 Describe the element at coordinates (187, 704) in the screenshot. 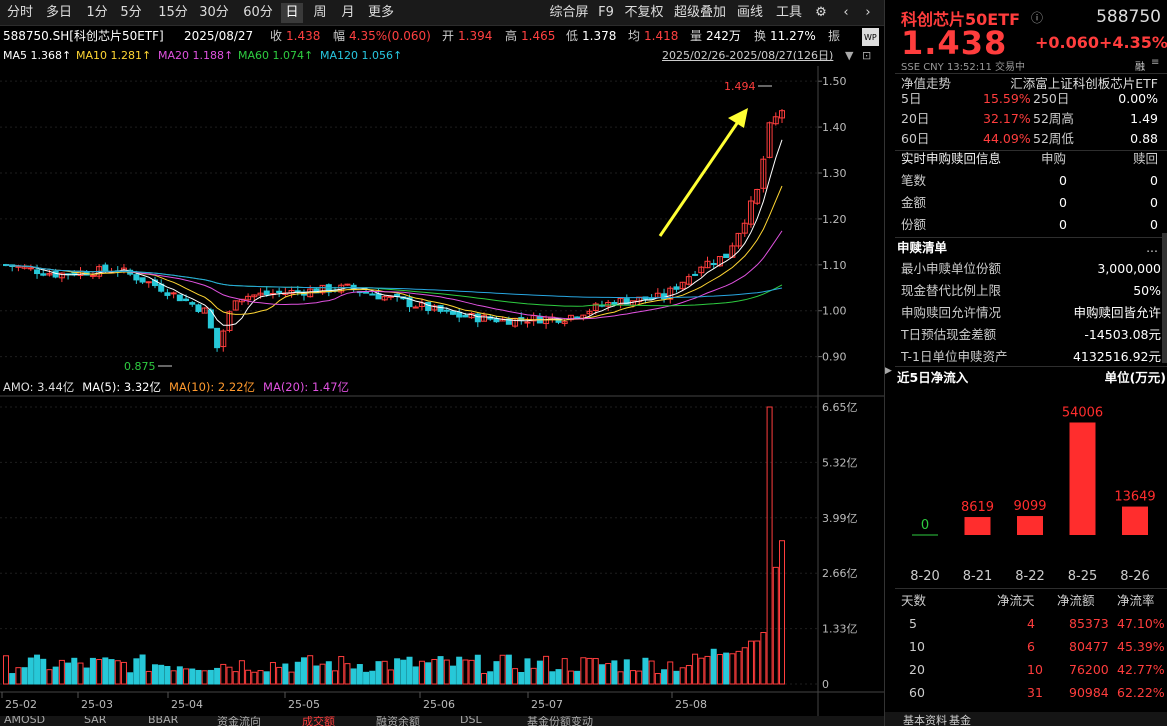

I see `date-tick: 25-04` at that location.